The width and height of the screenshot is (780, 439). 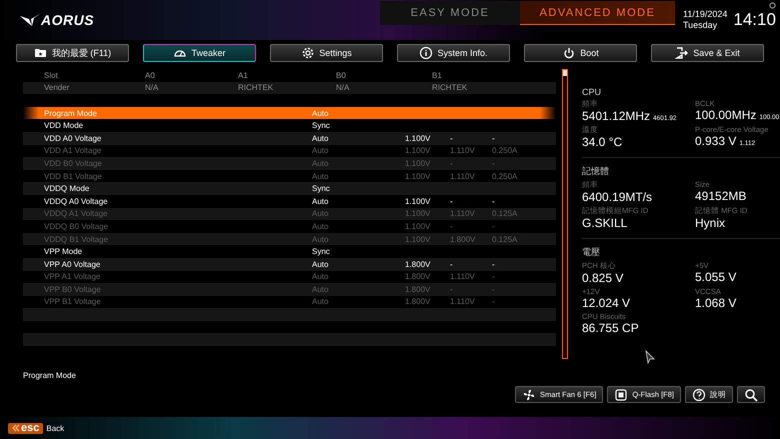 What do you see at coordinates (754, 20) in the screenshot?
I see `clock-time: 14:10` at bounding box center [754, 20].